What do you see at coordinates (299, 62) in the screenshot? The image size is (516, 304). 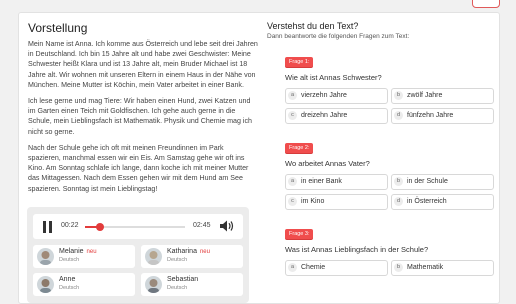 I see `question-label: Frage 1:` at bounding box center [299, 62].